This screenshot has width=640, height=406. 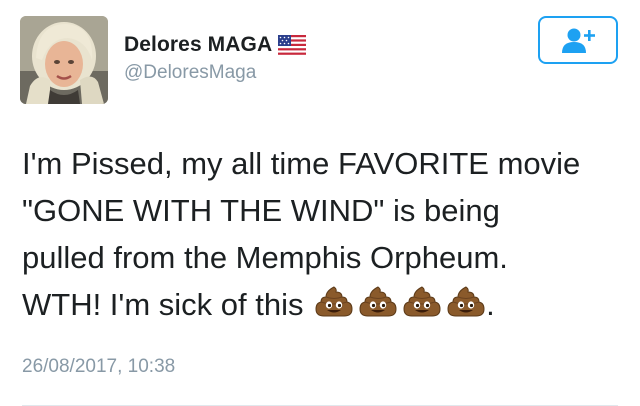 I want to click on tweet-line: "GONE WITH THE WIND" is being, so click(x=261, y=210).